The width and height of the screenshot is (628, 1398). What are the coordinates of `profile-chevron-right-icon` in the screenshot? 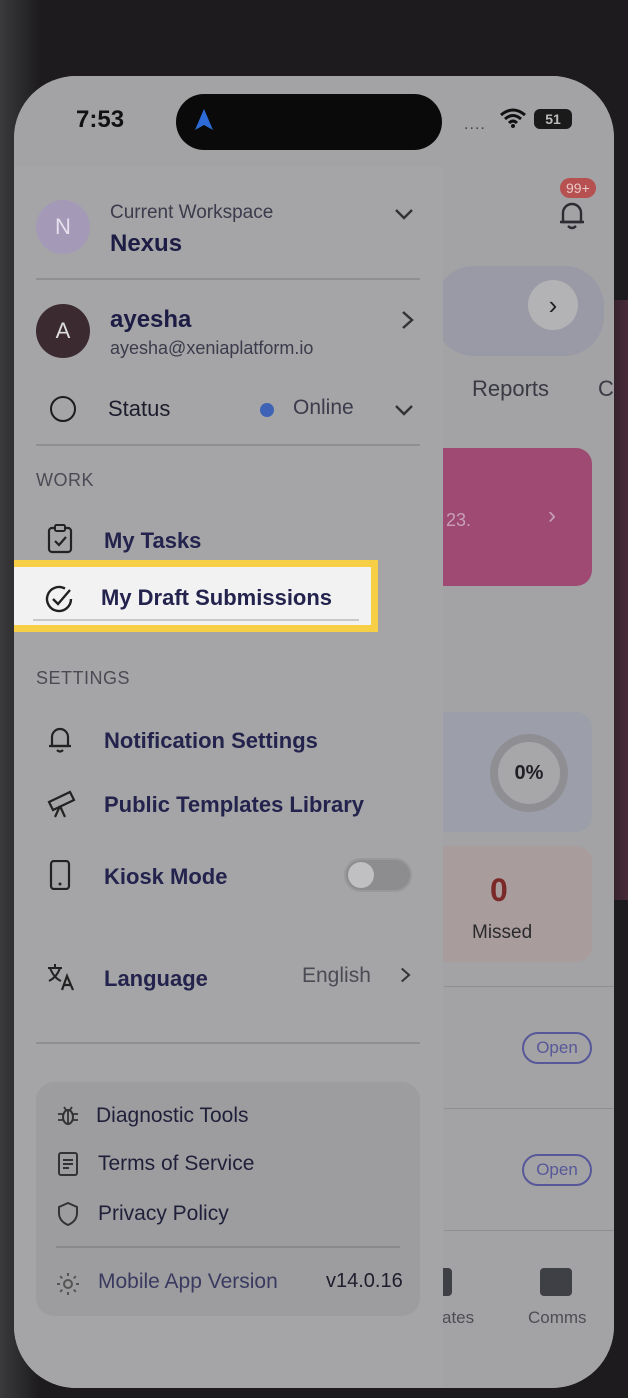 It's located at (407, 320).